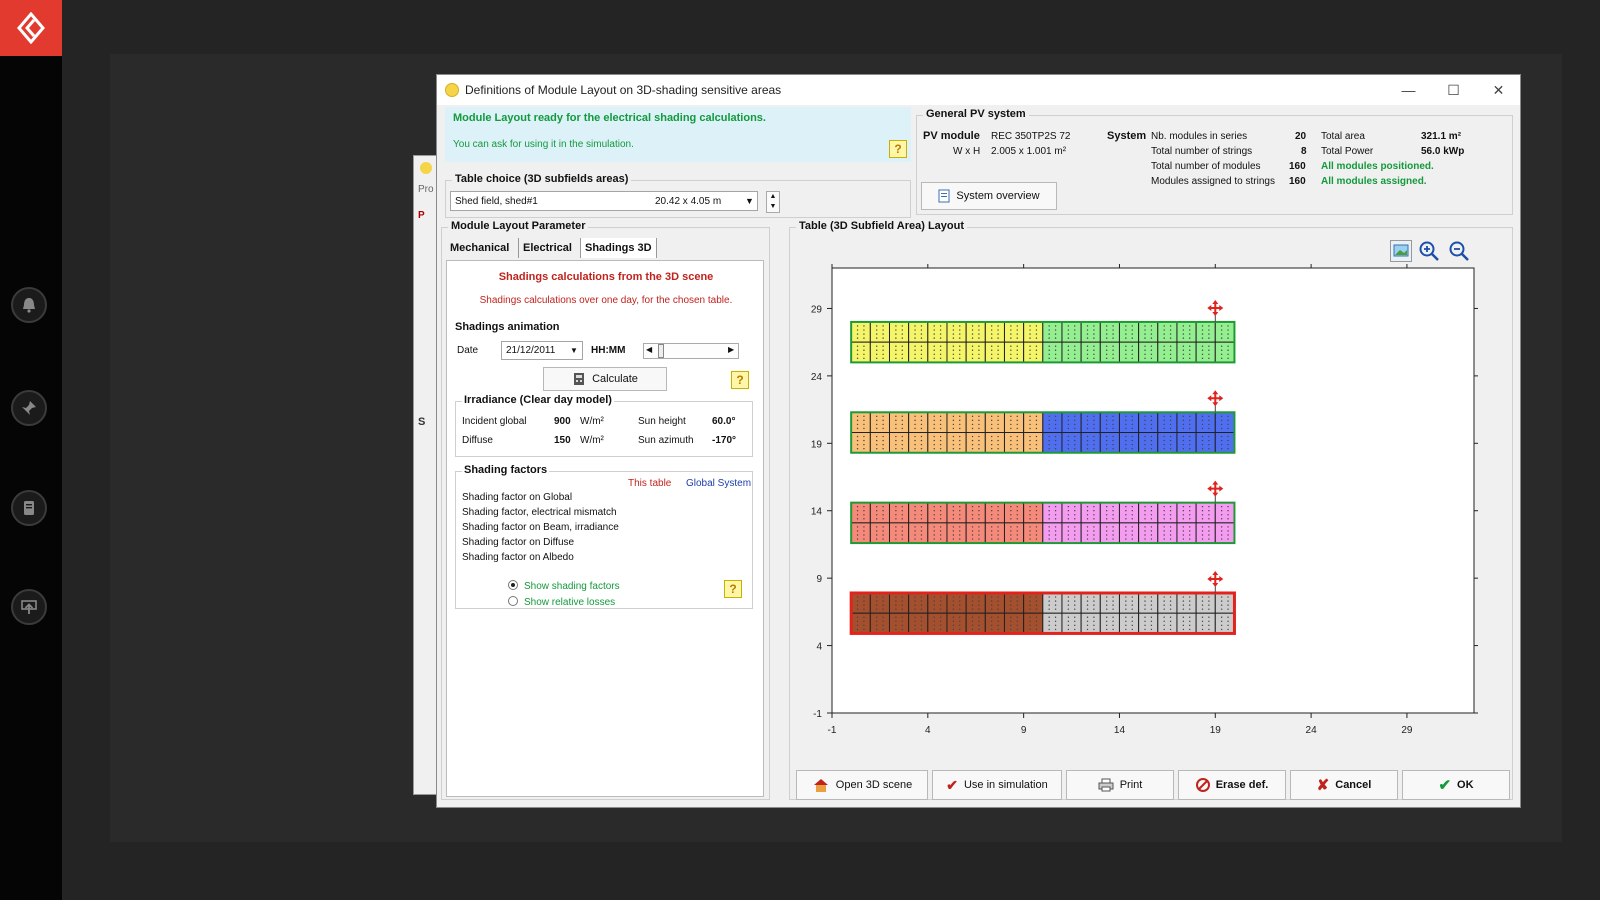 This screenshot has width=1600, height=900. Describe the element at coordinates (731, 349) in the screenshot. I see `arrow-right-icon: ▶` at that location.